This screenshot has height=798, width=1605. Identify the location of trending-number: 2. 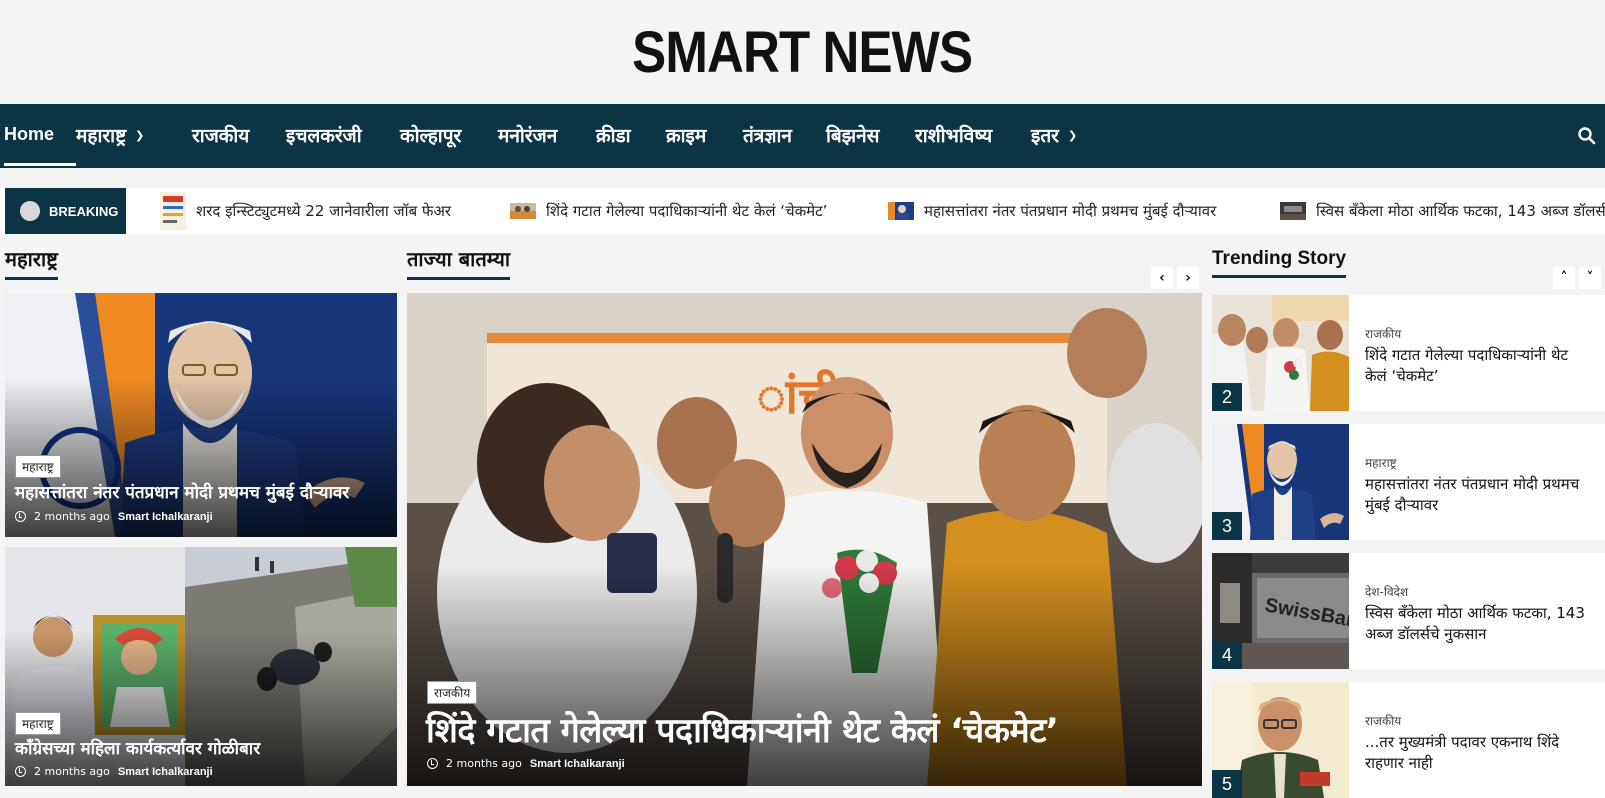
(1227, 397).